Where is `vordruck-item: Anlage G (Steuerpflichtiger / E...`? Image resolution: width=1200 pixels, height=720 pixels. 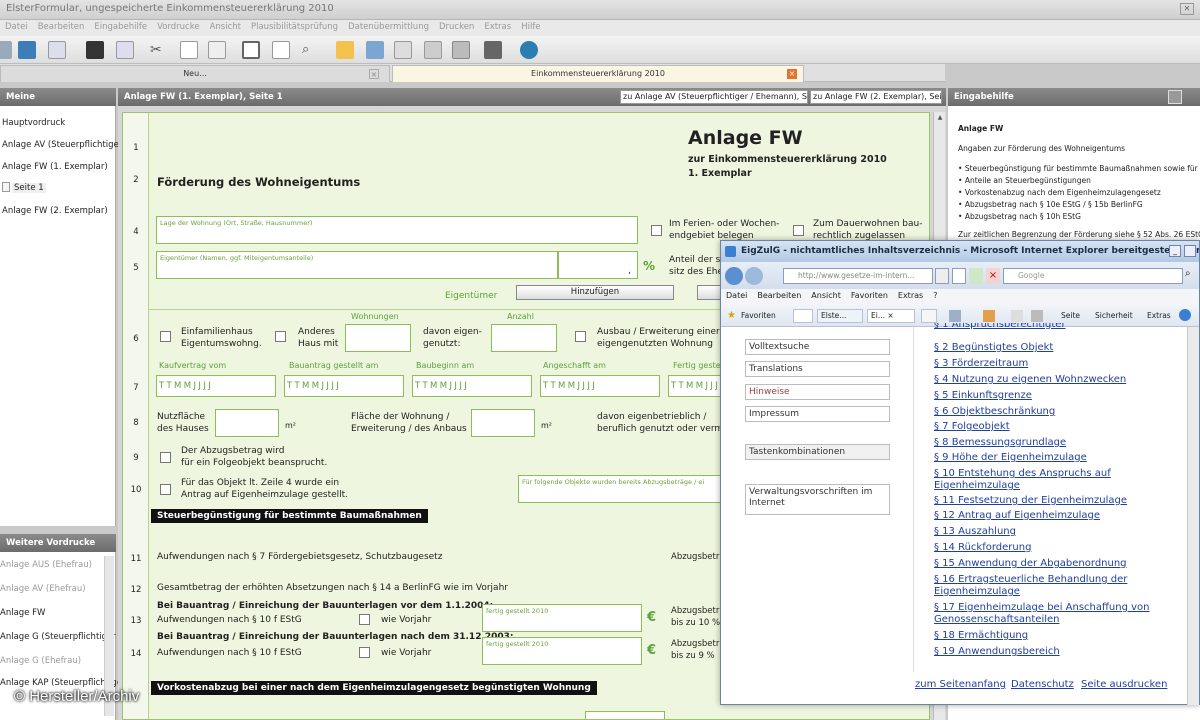 vordruck-item: Anlage G (Steuerpflichtiger / E... is located at coordinates (69, 637).